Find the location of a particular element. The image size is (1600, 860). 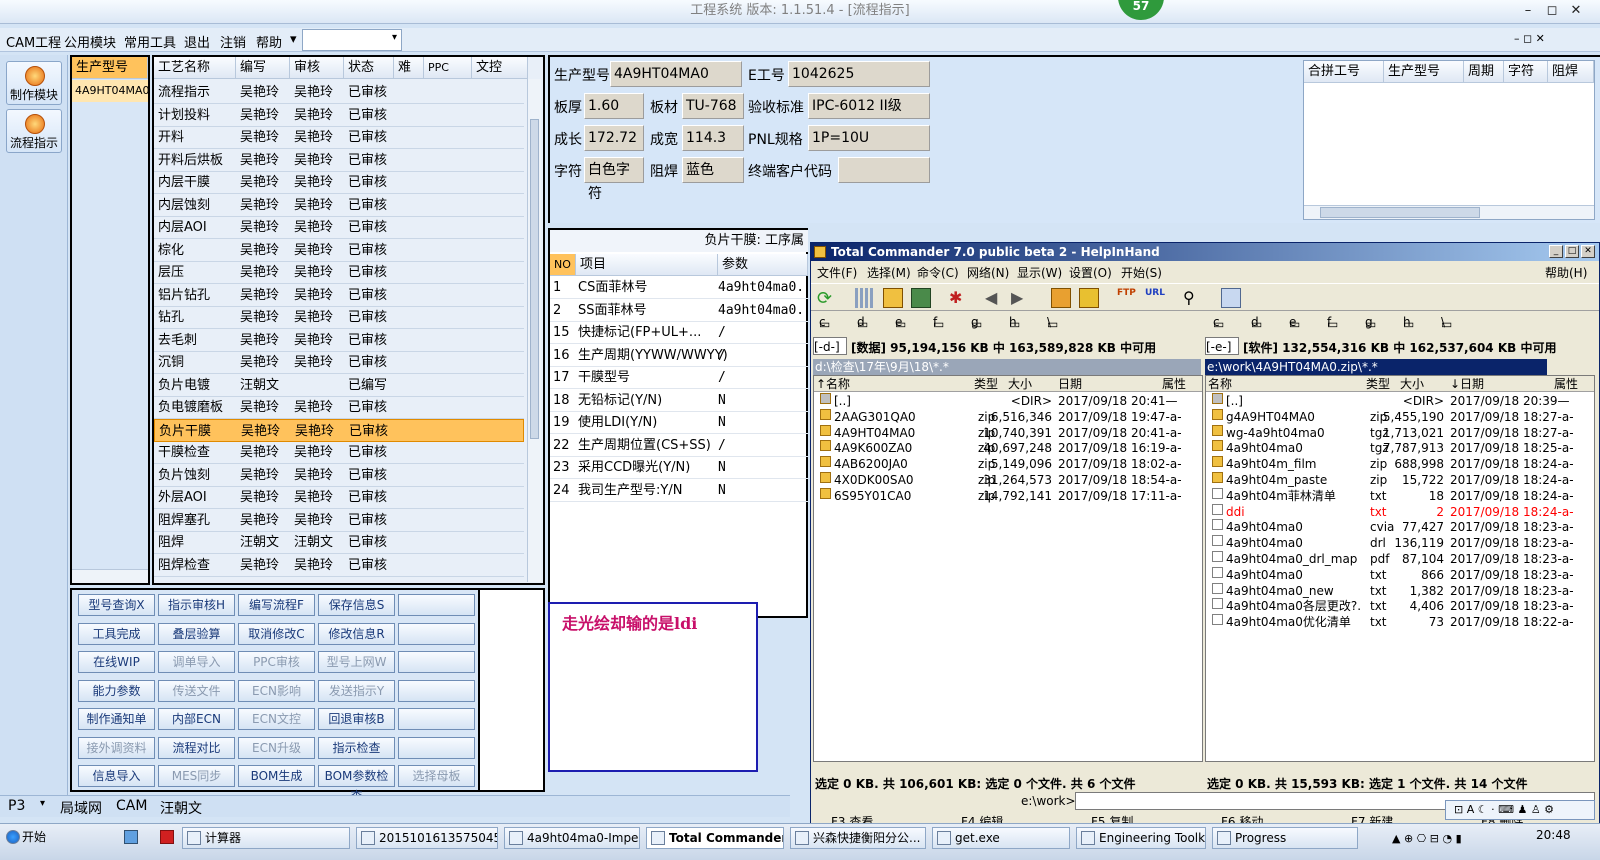

param-row: 16 生产周期(YYWW/WWYY) / is located at coordinates (679, 356).